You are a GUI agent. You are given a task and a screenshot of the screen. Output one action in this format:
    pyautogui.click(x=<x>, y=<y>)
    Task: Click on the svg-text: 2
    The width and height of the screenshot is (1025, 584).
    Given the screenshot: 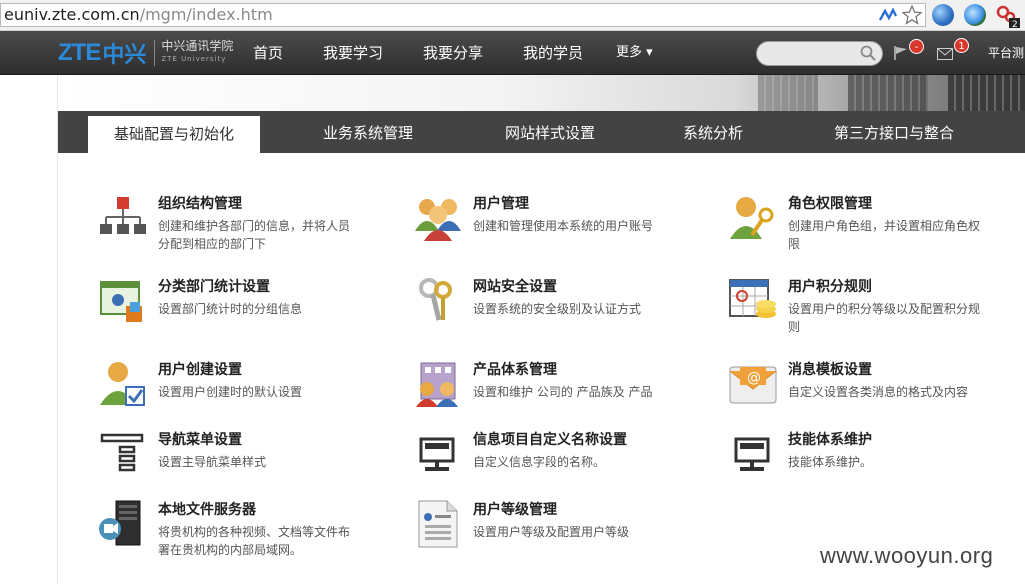 What is the action you would take?
    pyautogui.click(x=1015, y=24)
    